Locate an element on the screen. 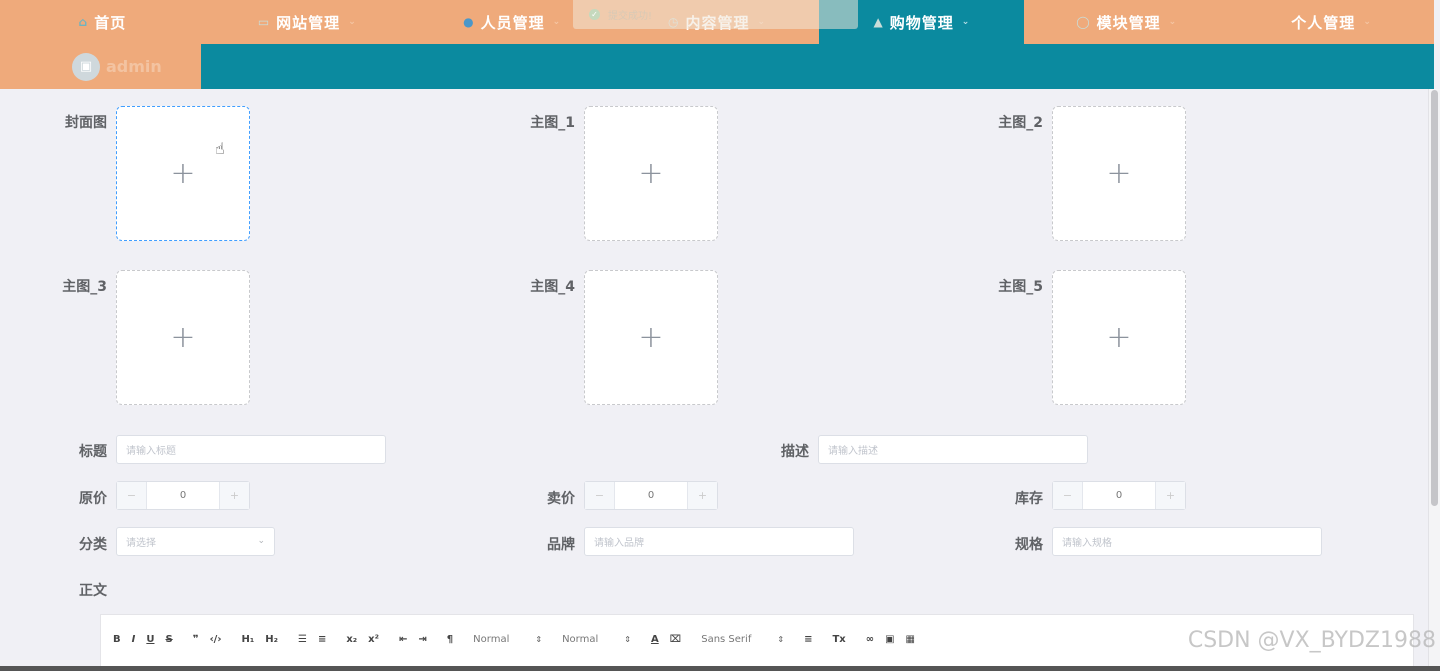 Image resolution: width=1440 pixels, height=671 pixels. nav-item-home: ⌂ 首页 is located at coordinates (102, 22).